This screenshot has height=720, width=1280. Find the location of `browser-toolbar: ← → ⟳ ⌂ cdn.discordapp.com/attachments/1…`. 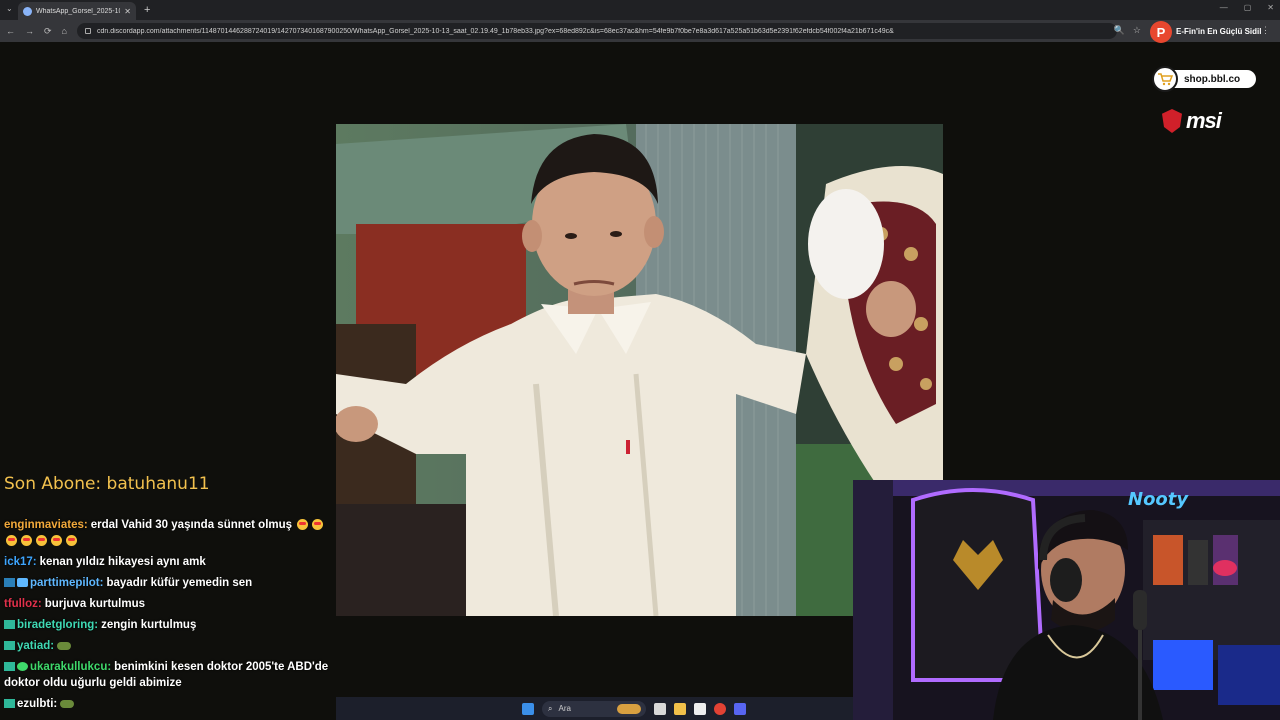

browser-toolbar: ← → ⟳ ⌂ cdn.discordapp.com/attachments/1… is located at coordinates (640, 31).